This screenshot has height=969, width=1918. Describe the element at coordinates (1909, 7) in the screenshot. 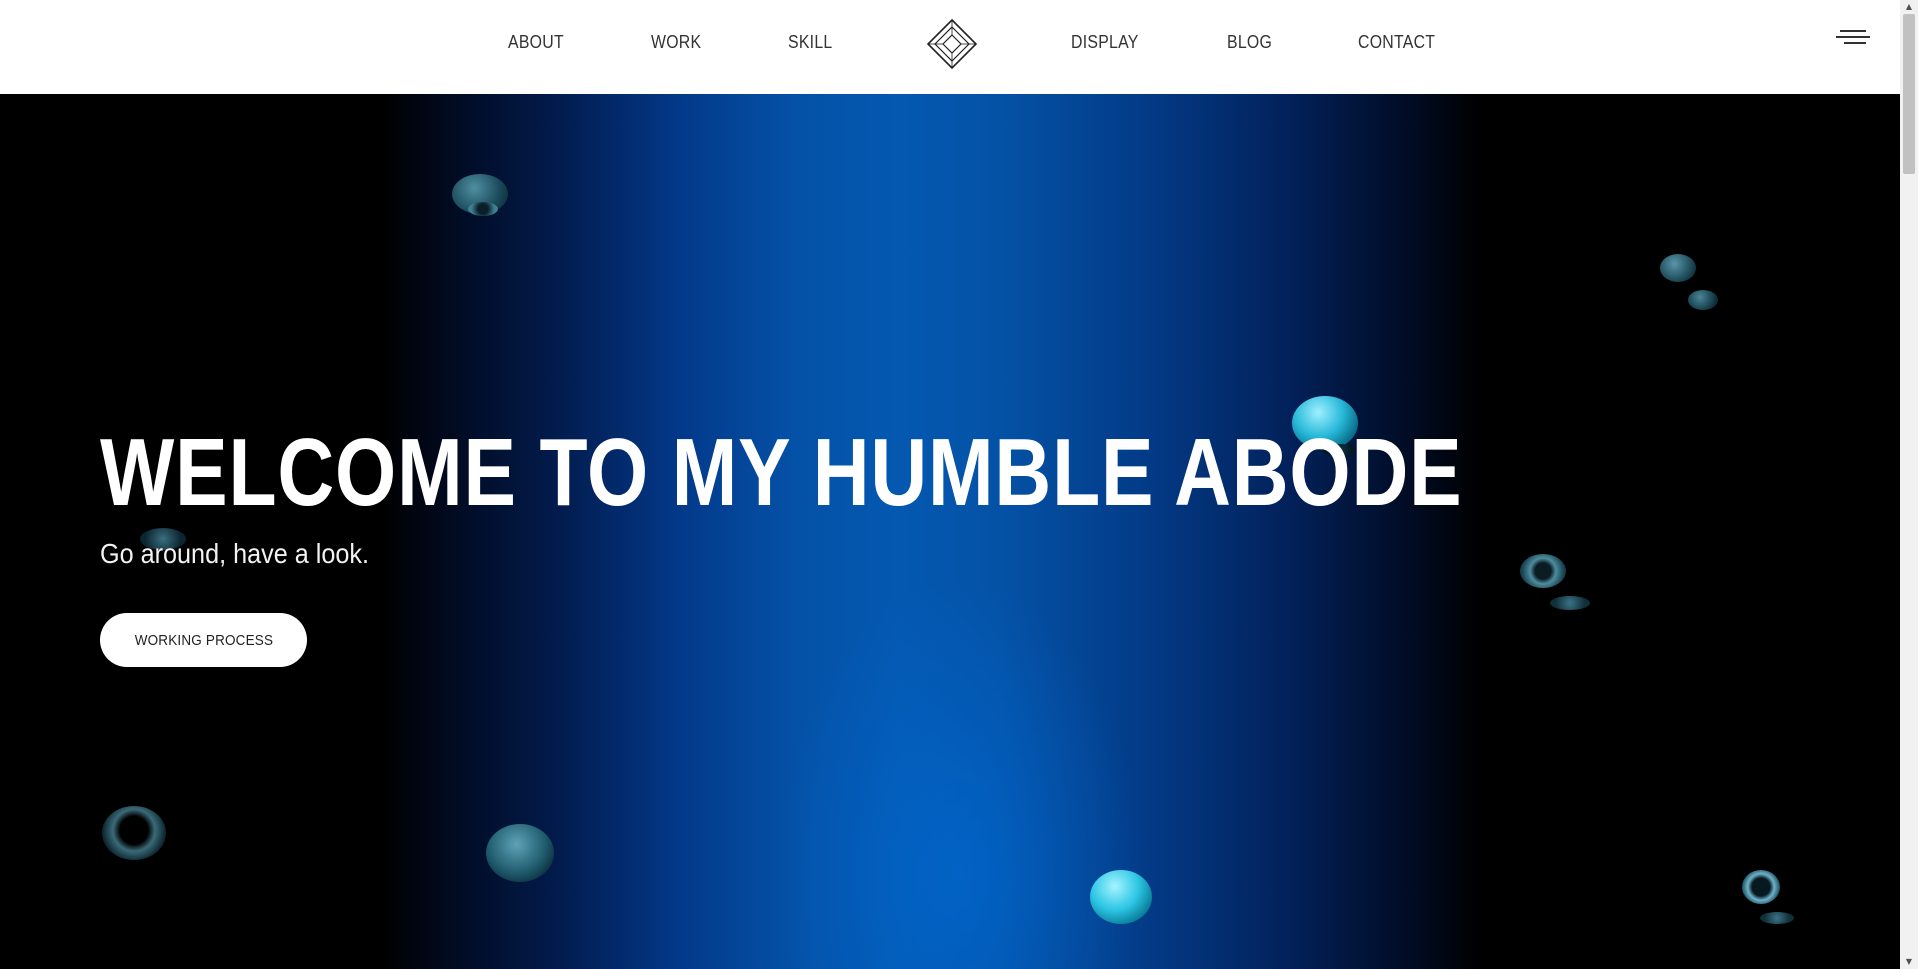

I see `scroll-up-arrow-icon: ▲` at that location.